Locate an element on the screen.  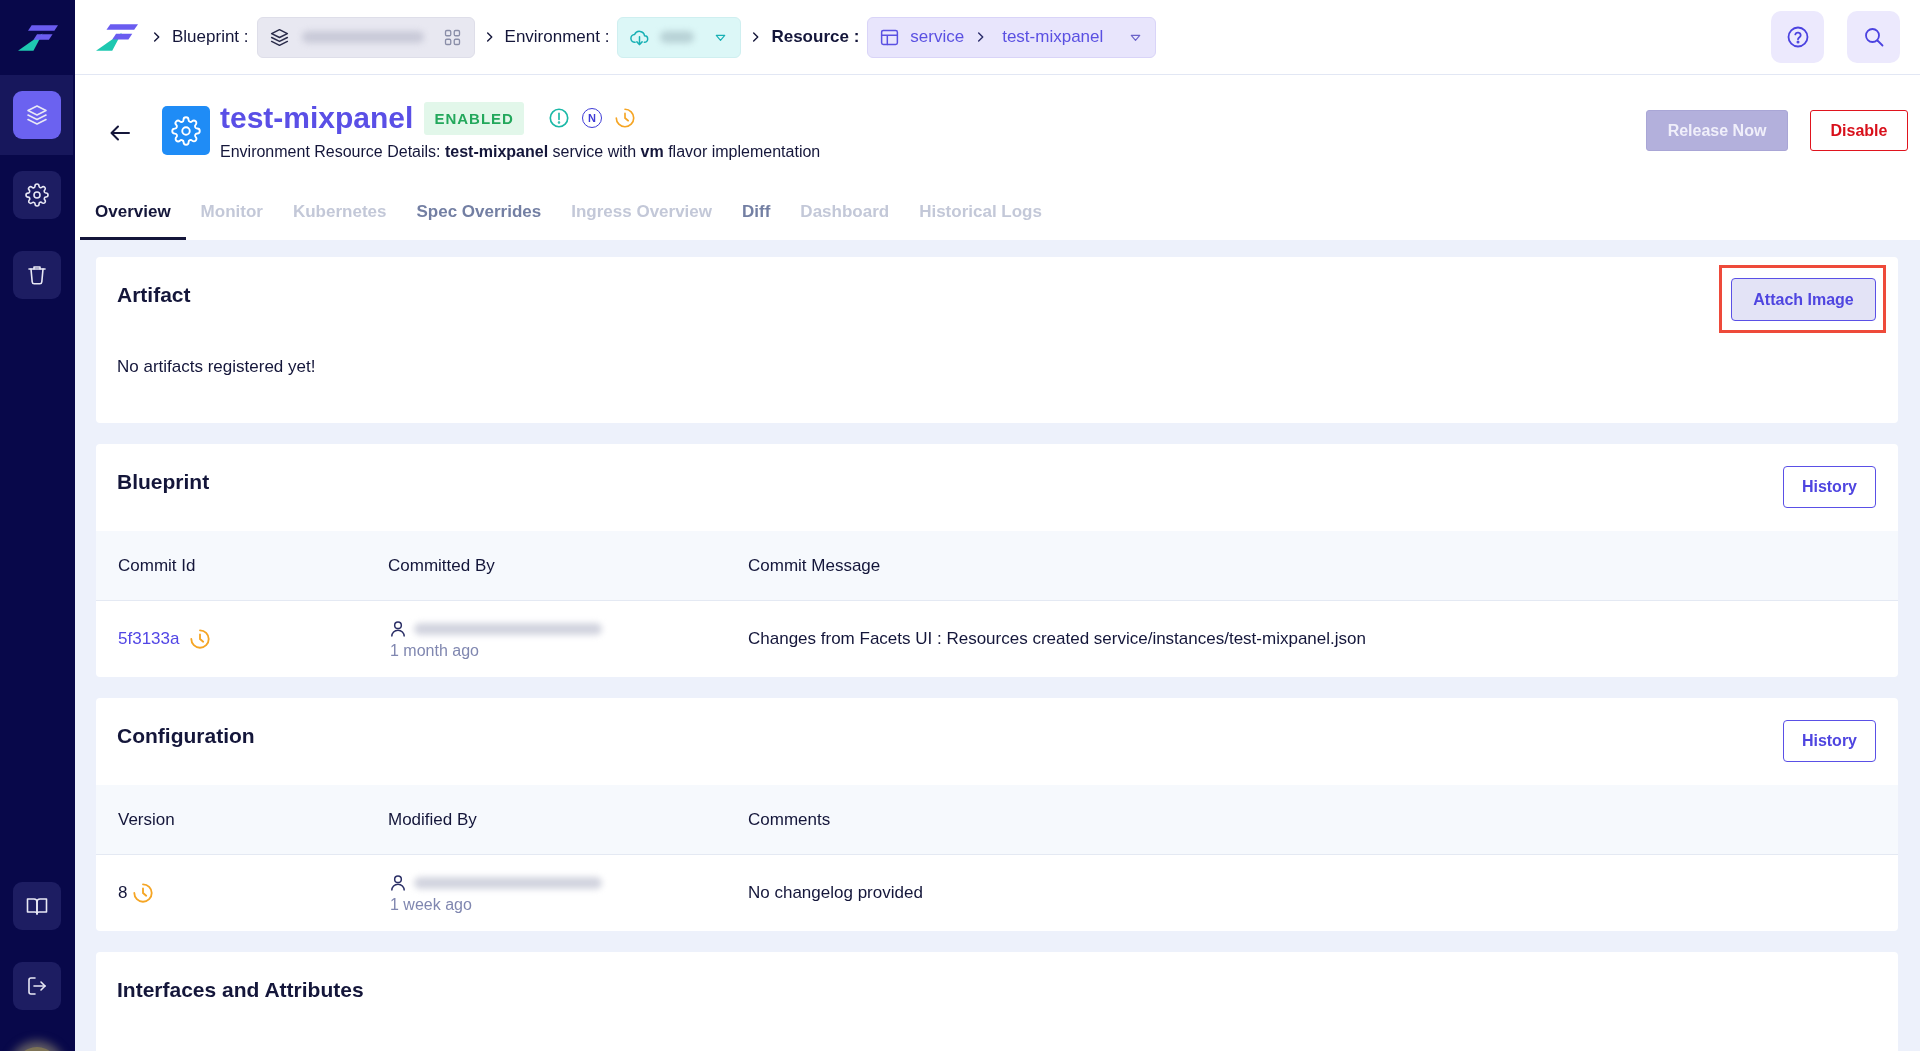
column-header: Committed By is located at coordinates (442, 565).